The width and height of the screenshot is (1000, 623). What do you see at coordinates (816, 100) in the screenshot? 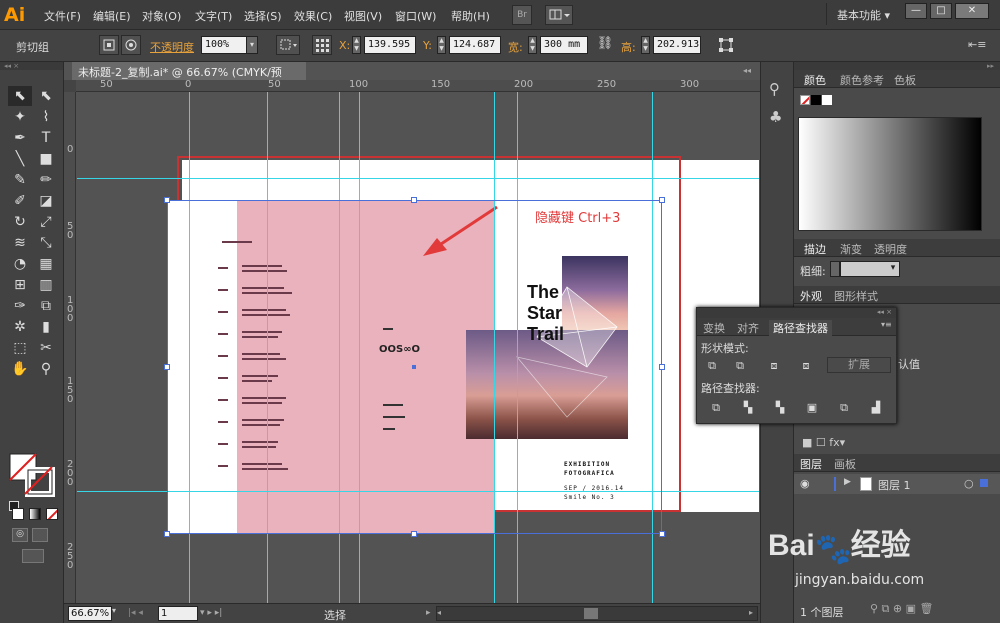
I see `black-swatch` at bounding box center [816, 100].